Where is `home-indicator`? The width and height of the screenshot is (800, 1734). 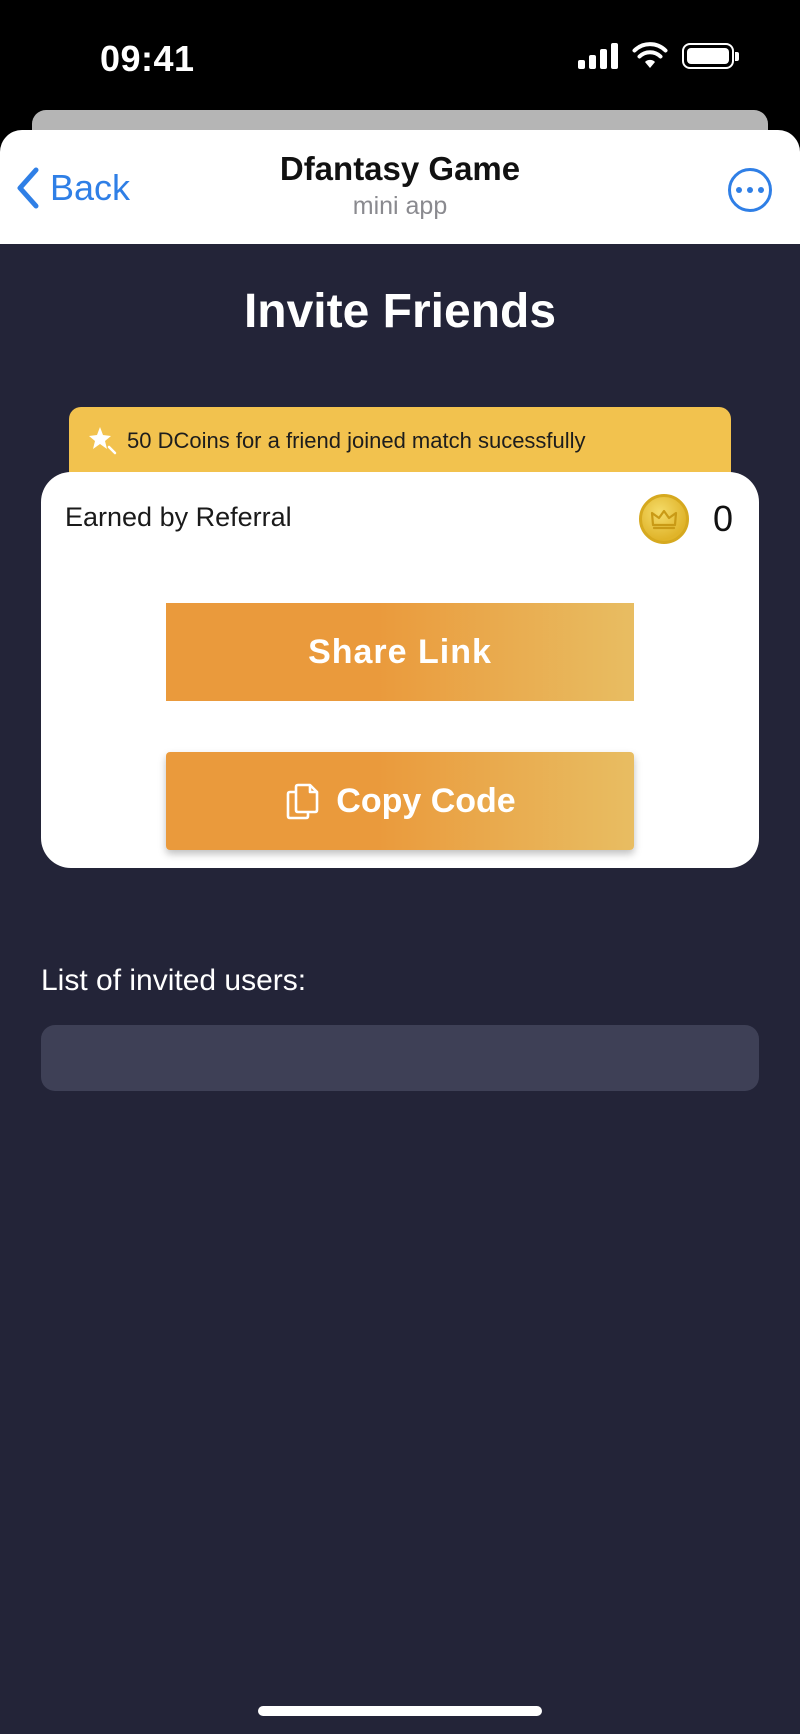 home-indicator is located at coordinates (400, 1711).